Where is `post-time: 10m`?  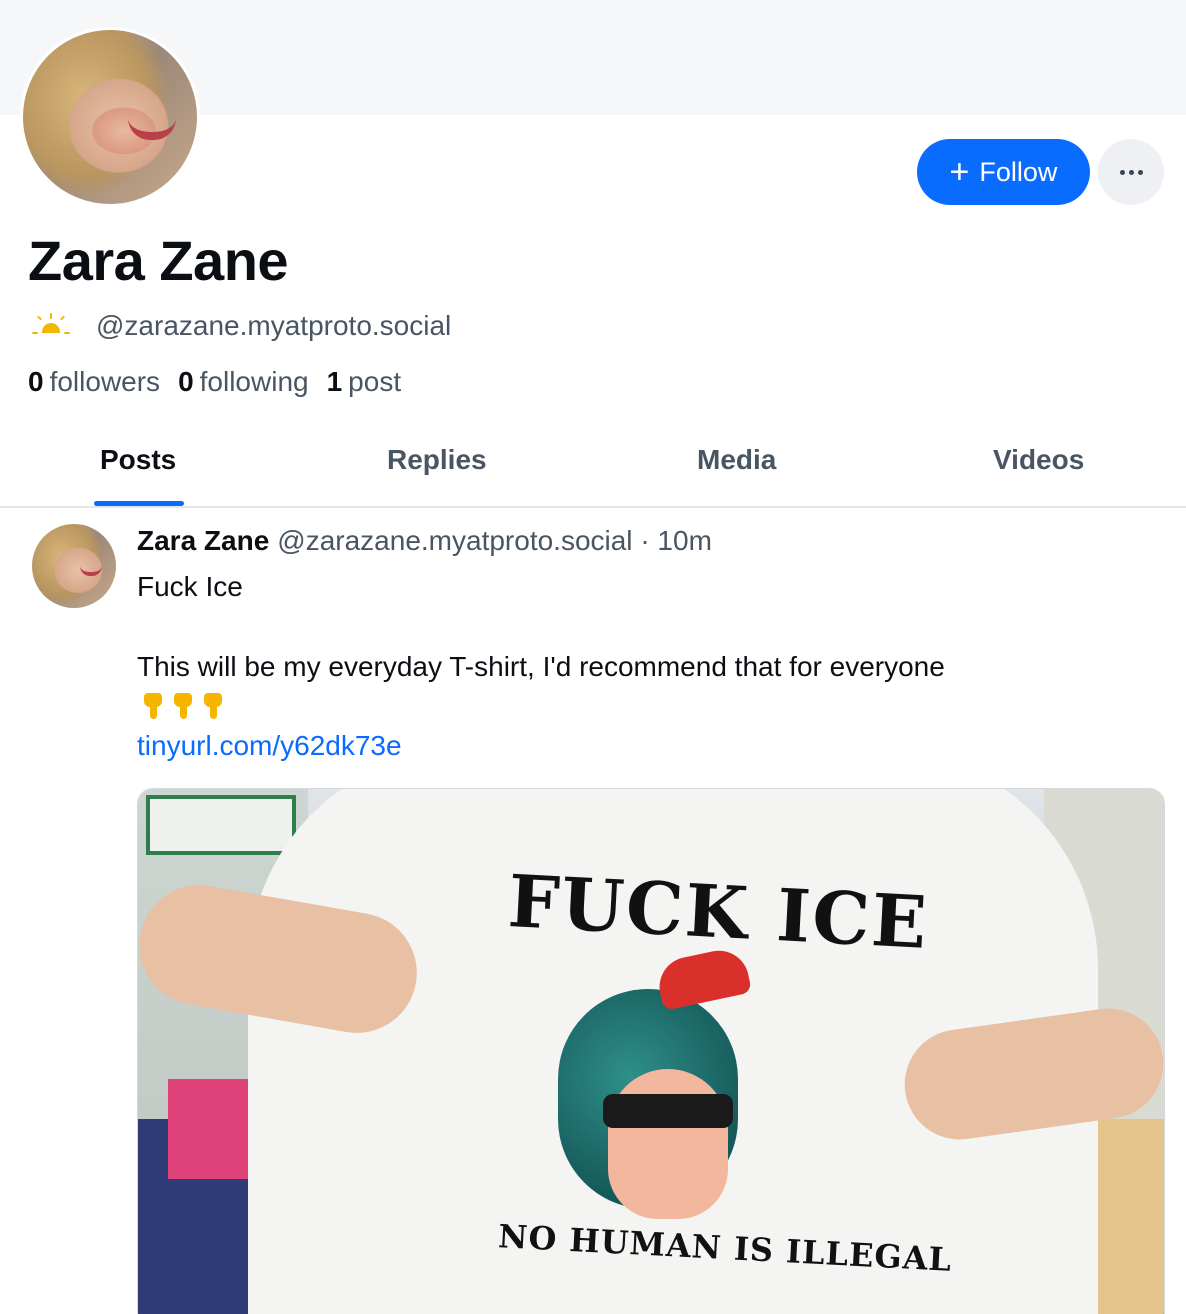
post-time: 10m is located at coordinates (684, 540).